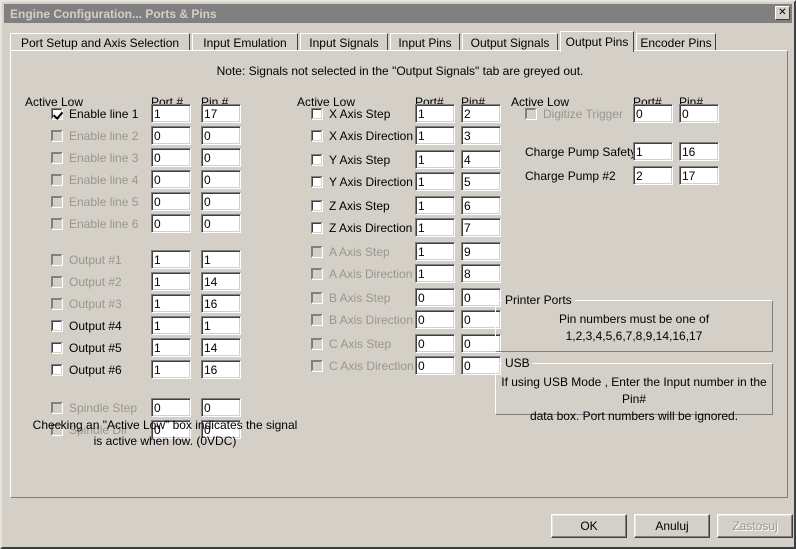  What do you see at coordinates (113, 13) in the screenshot?
I see `window-title: Engine Configuration... Ports & Pins` at bounding box center [113, 13].